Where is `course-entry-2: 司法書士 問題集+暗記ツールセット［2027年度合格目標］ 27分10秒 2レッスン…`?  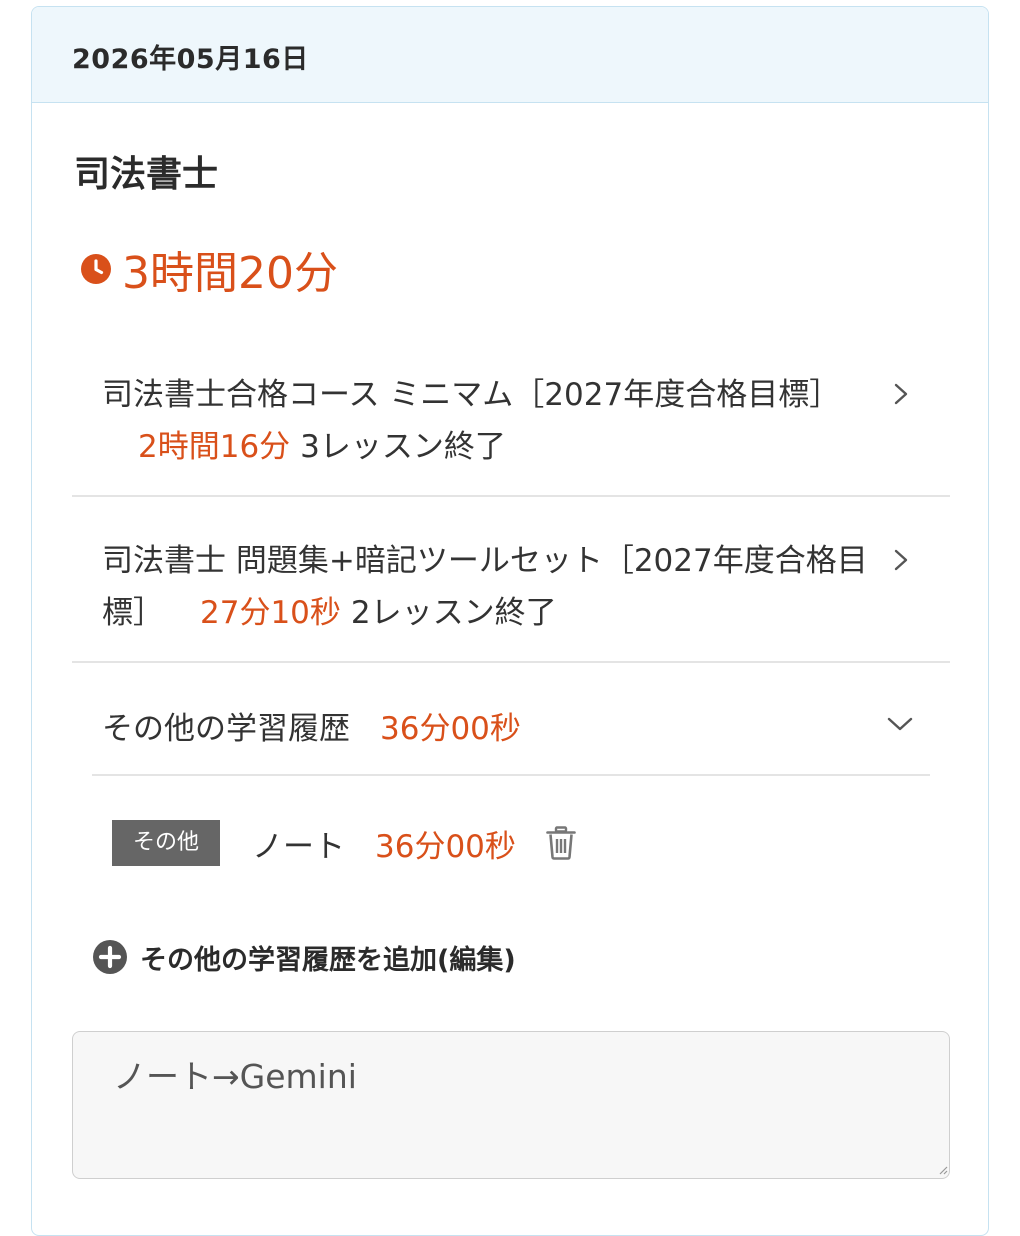 course-entry-2: 司法書士 問題集+暗記ツールセット［2027年度合格目標］ 27分10秒 2レッスン… is located at coordinates (511, 587).